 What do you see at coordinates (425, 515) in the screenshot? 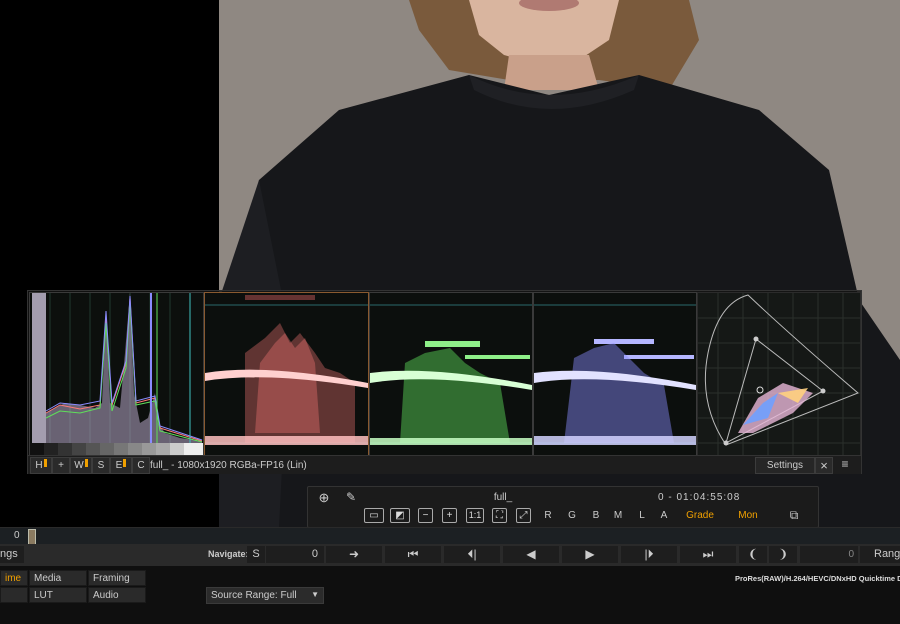
I see `zoom-out-icon: −` at bounding box center [425, 515].